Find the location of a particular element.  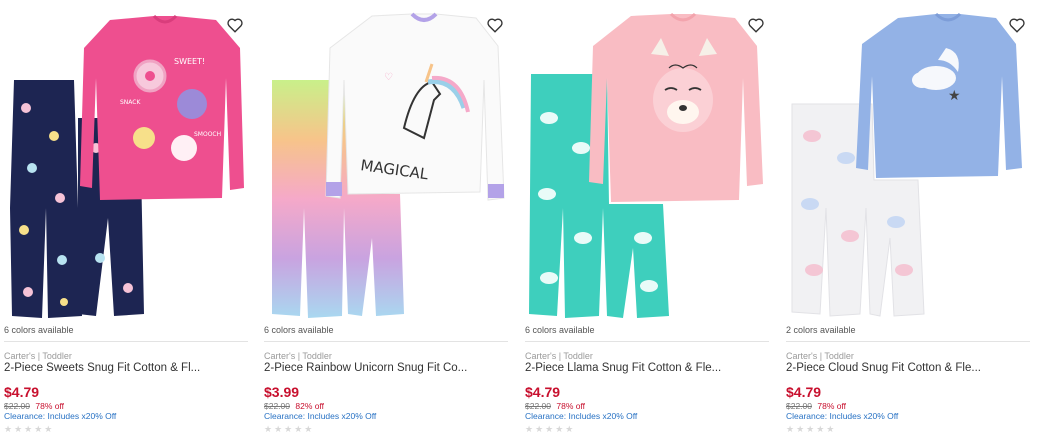

svg-text: SNACK is located at coordinates (130, 102).